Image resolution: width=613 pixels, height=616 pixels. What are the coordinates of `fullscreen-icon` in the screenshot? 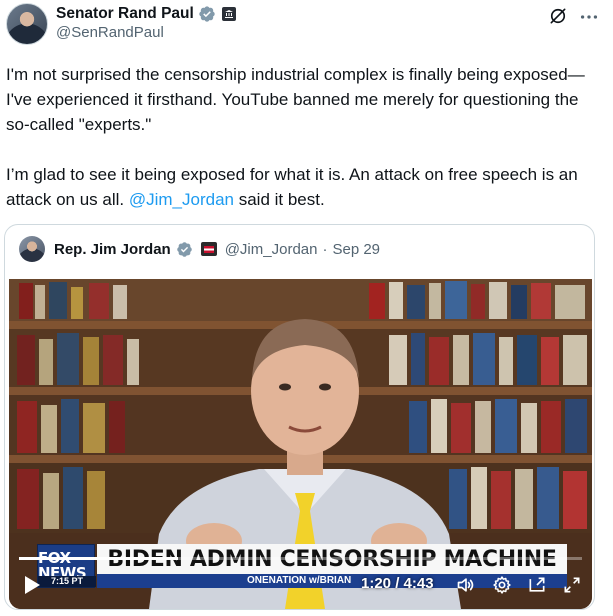 It's located at (572, 585).